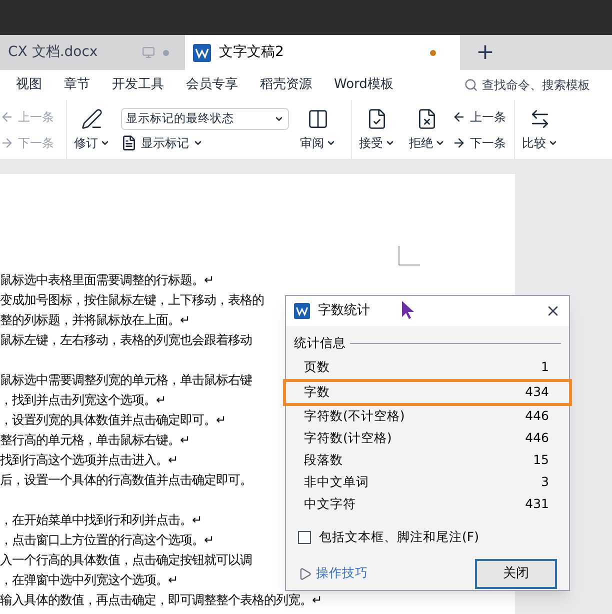  I want to click on reject-button: 拒绝, so click(427, 130).